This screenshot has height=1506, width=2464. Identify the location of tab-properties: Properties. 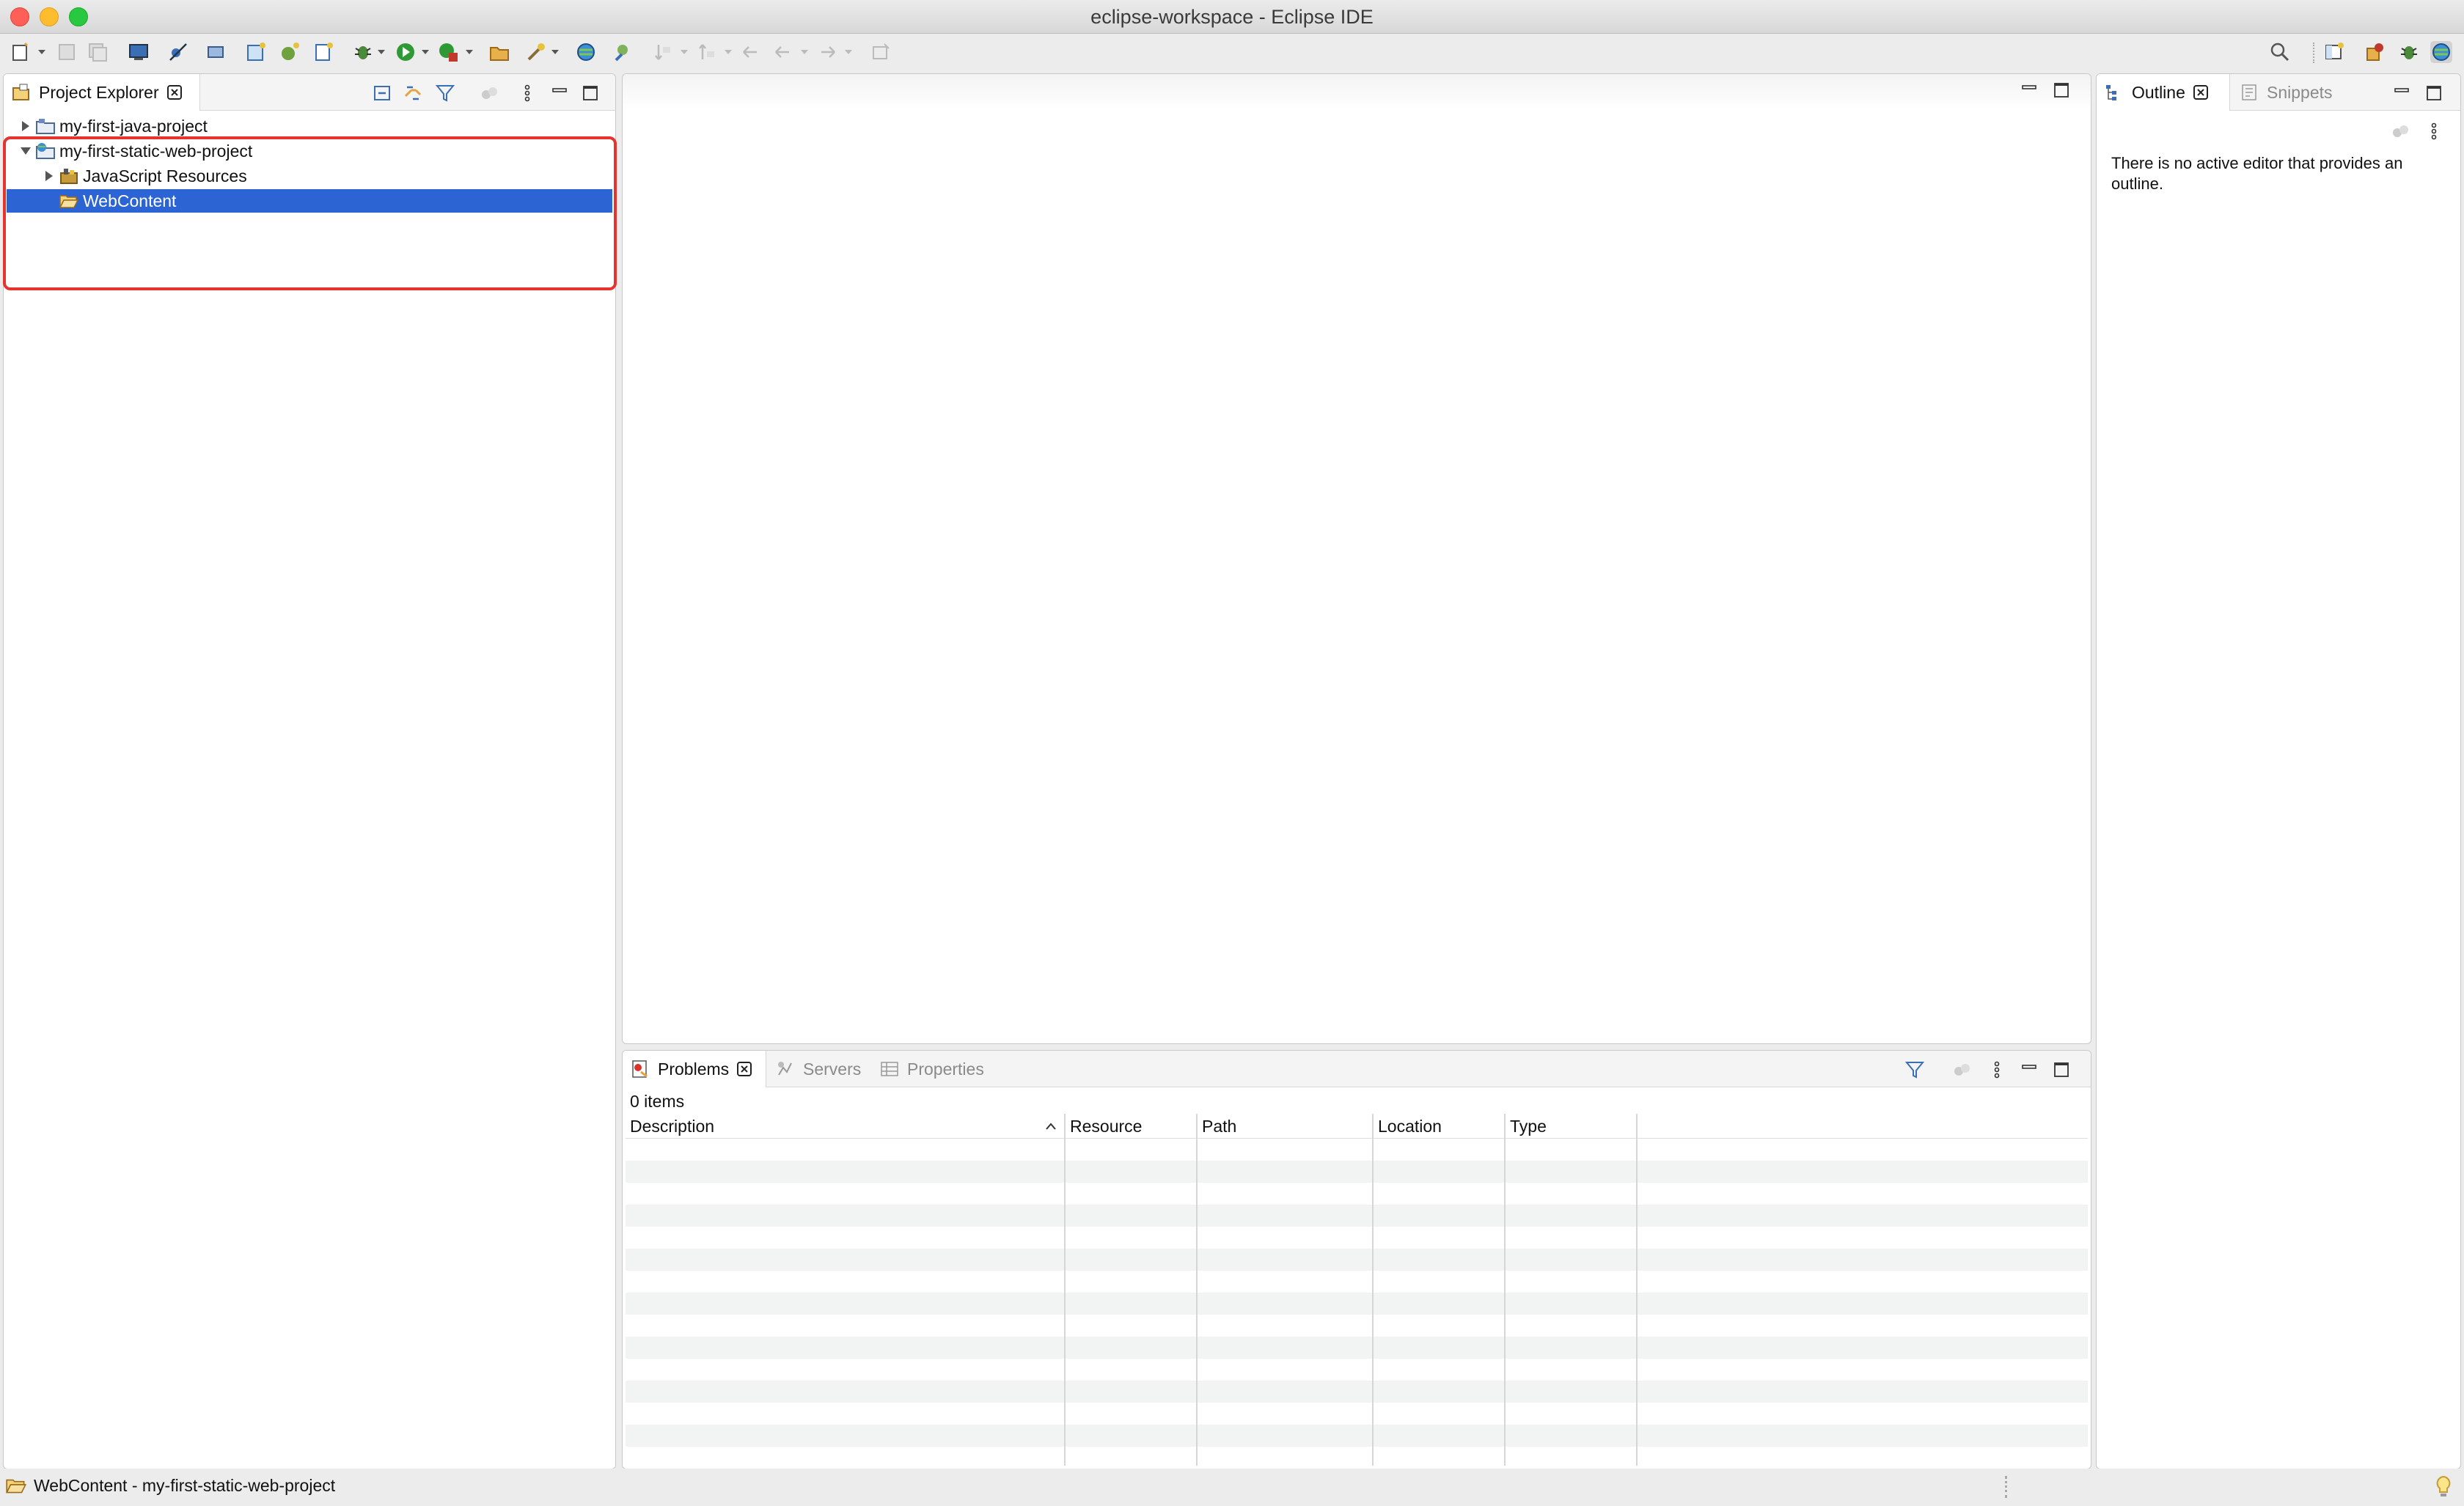
(928, 1069).